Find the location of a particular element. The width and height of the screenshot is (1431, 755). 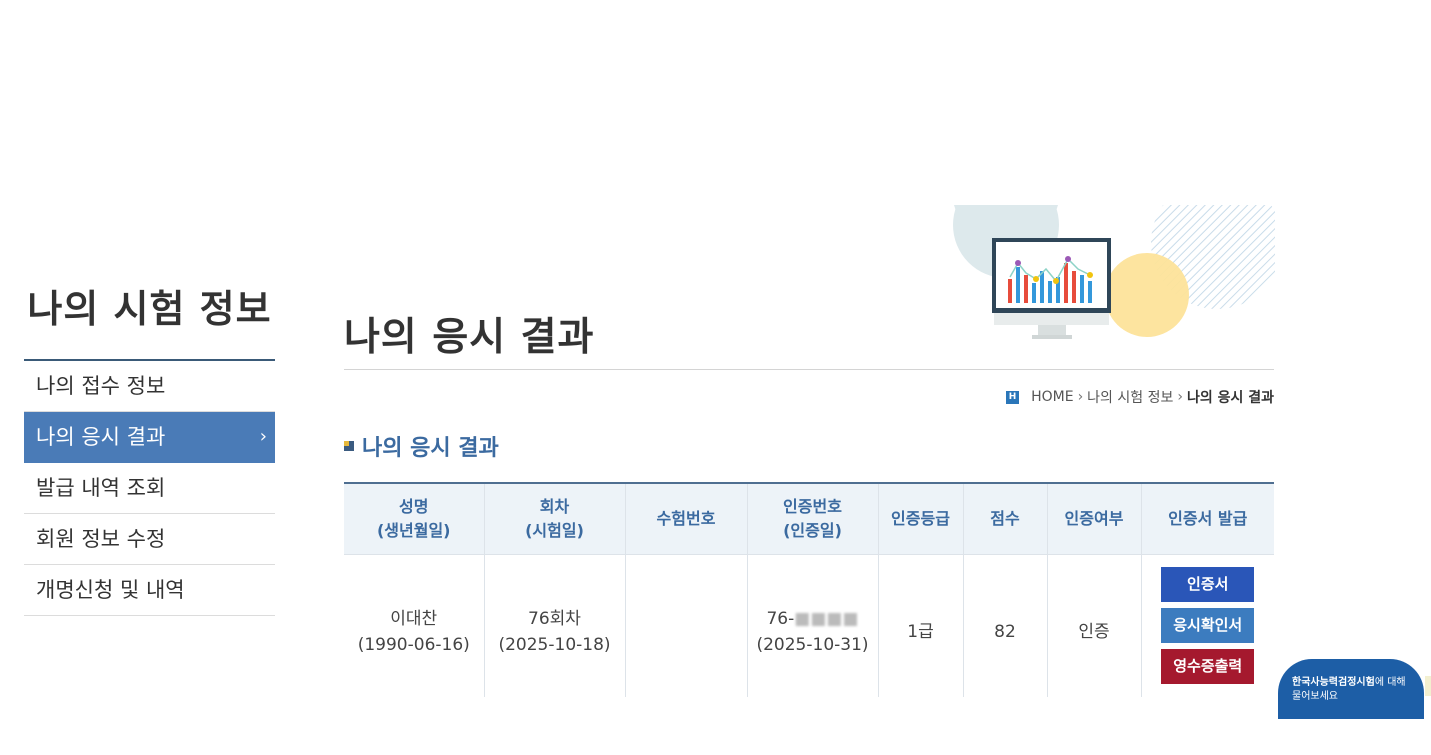

viewport-bottom is located at coordinates (715, 726).